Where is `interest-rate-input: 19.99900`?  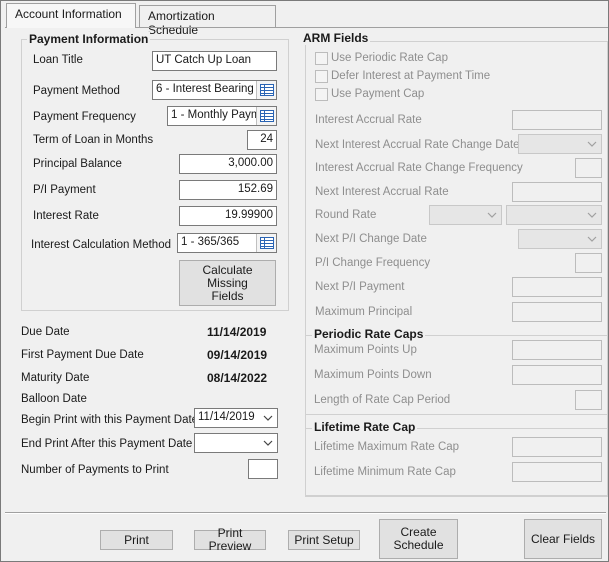
interest-rate-input: 19.99900 is located at coordinates (228, 216).